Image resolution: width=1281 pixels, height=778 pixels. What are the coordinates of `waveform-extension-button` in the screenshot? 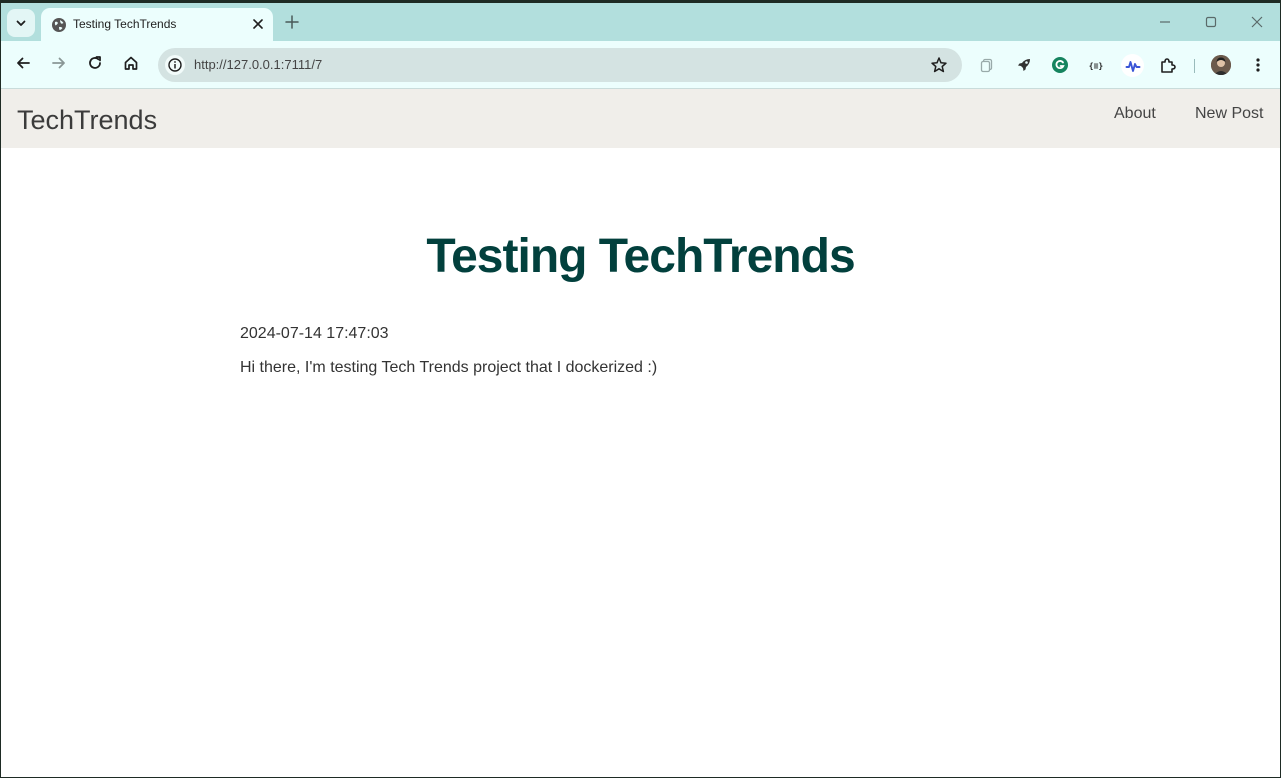 It's located at (1132, 65).